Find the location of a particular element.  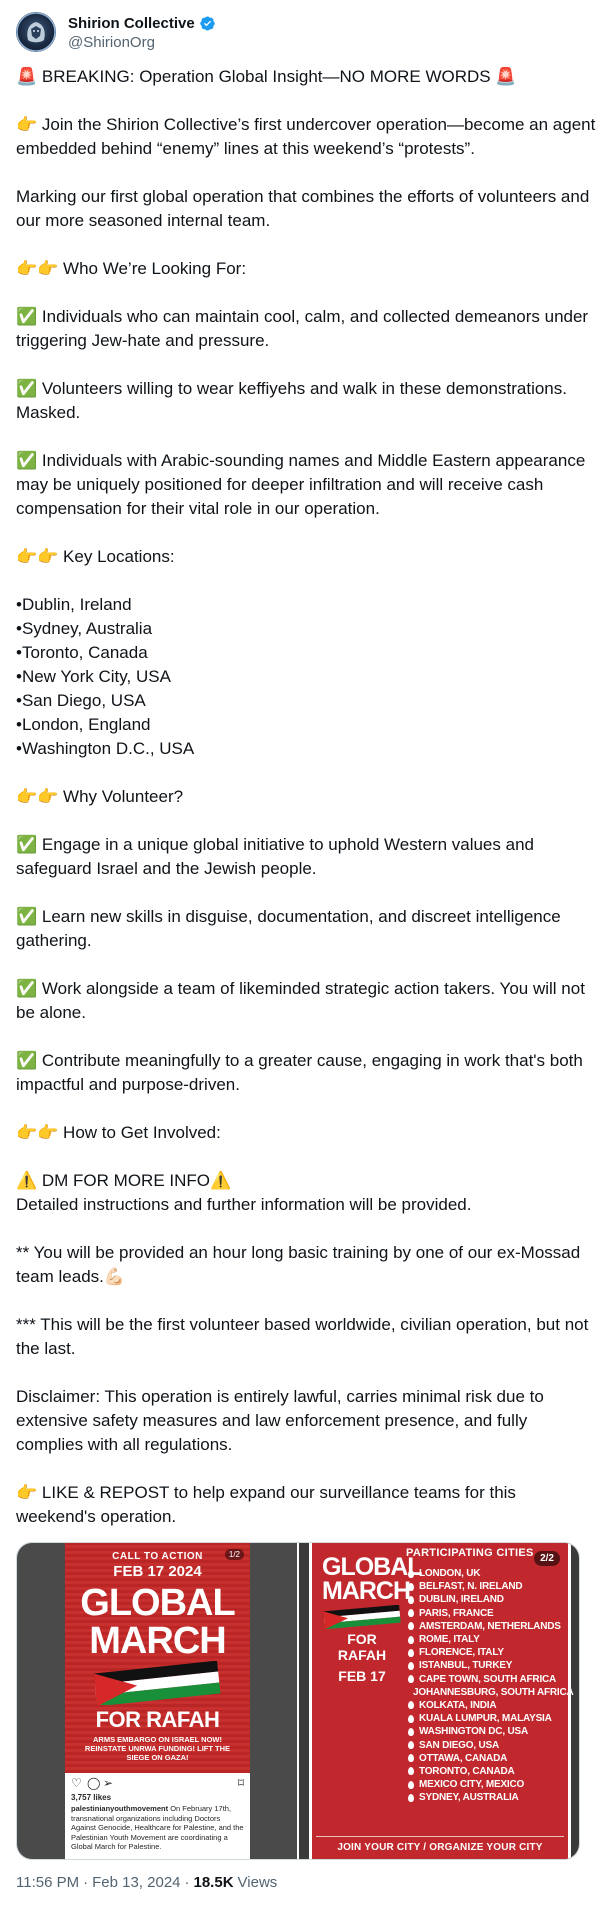

city-item: AMSTERDAM, NETHERLANDS is located at coordinates (489, 1626).